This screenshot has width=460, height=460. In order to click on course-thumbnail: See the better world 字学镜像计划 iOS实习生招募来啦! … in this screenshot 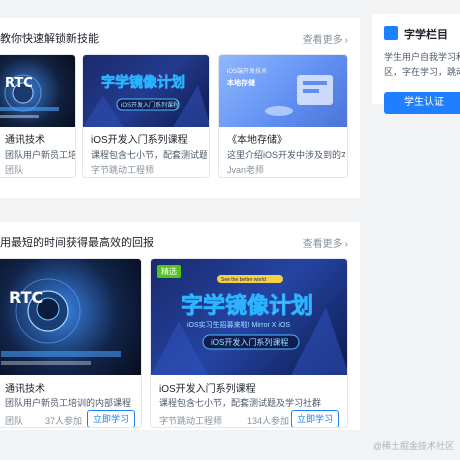, I will do `click(249, 317)`.